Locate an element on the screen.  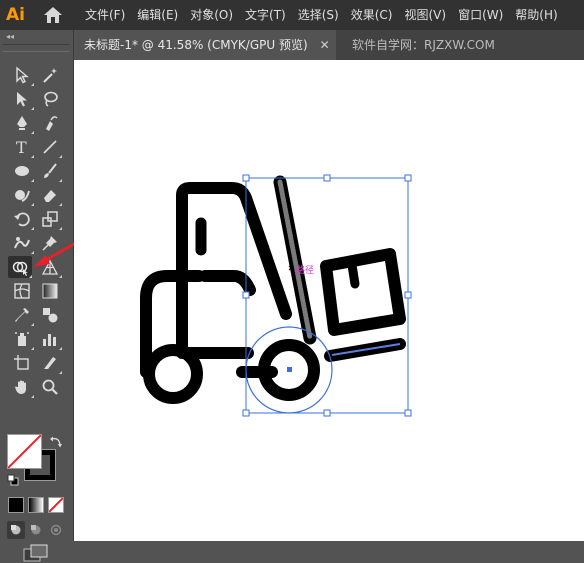
svg-text: T is located at coordinates (21, 147).